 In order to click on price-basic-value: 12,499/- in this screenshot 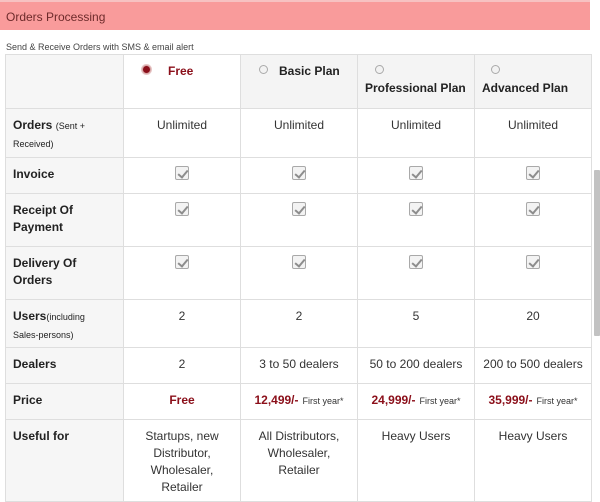, I will do `click(276, 400)`.